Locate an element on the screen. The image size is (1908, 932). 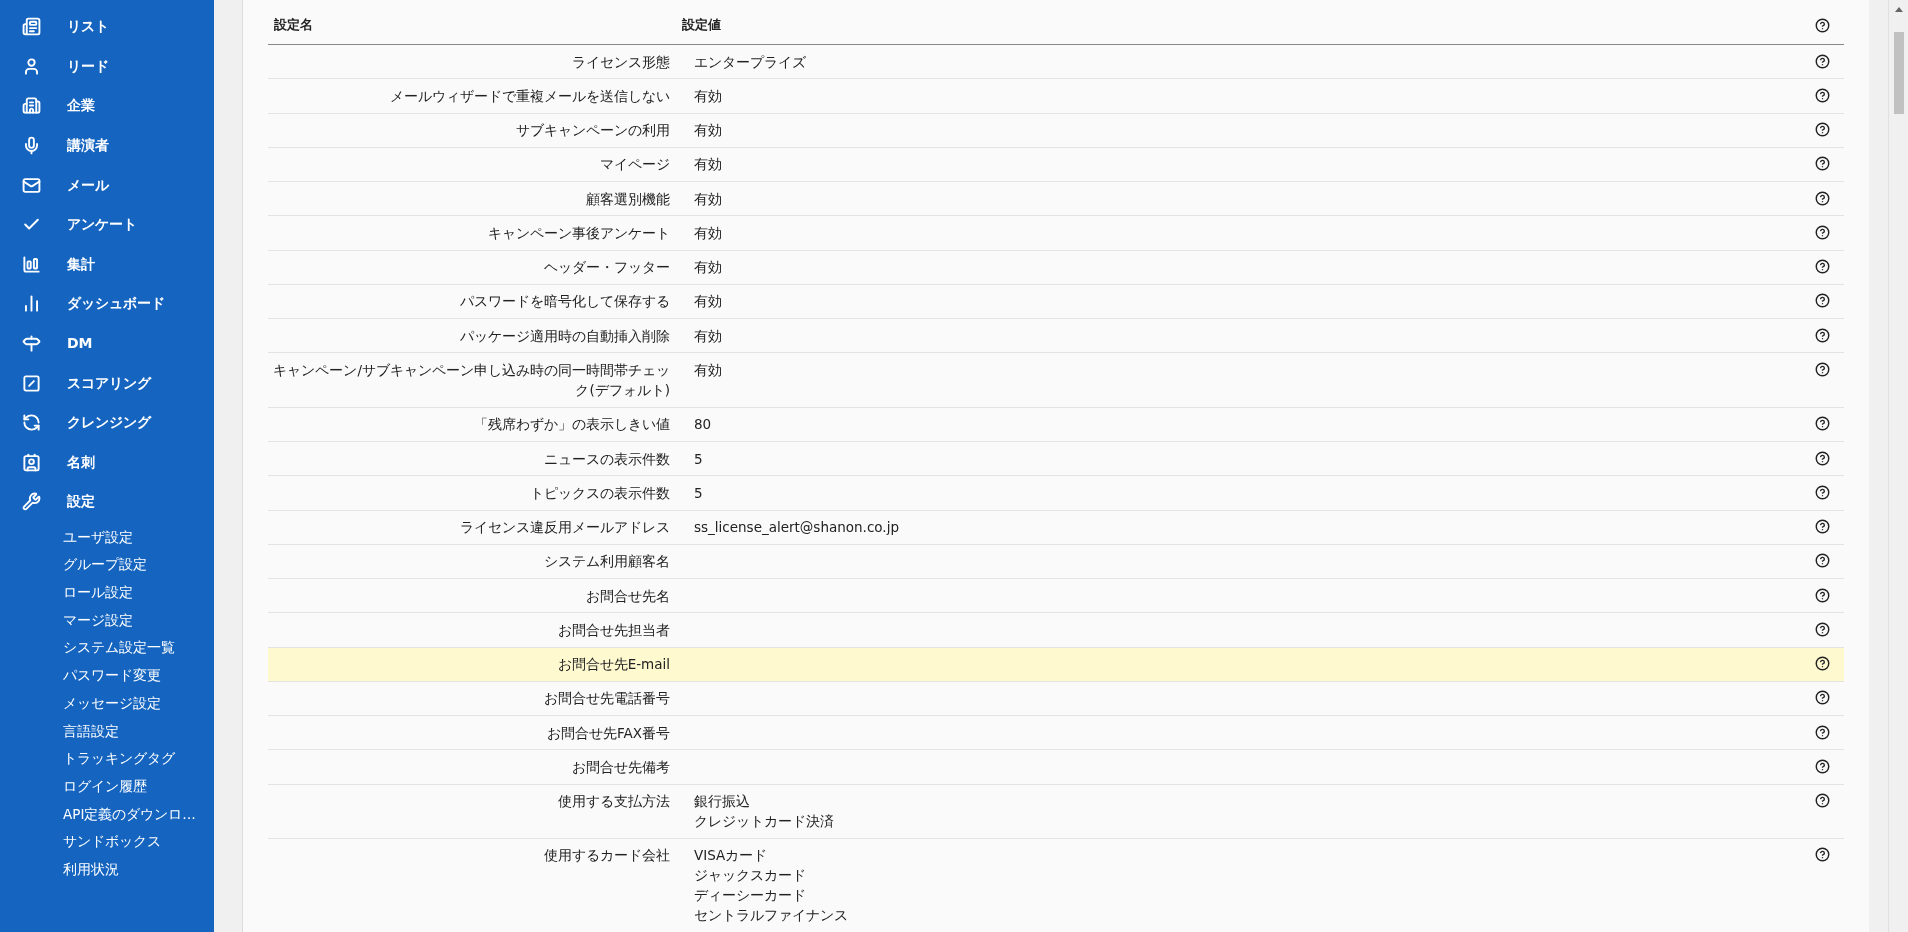
submenu-item: ログイン履歴 is located at coordinates (107, 786).